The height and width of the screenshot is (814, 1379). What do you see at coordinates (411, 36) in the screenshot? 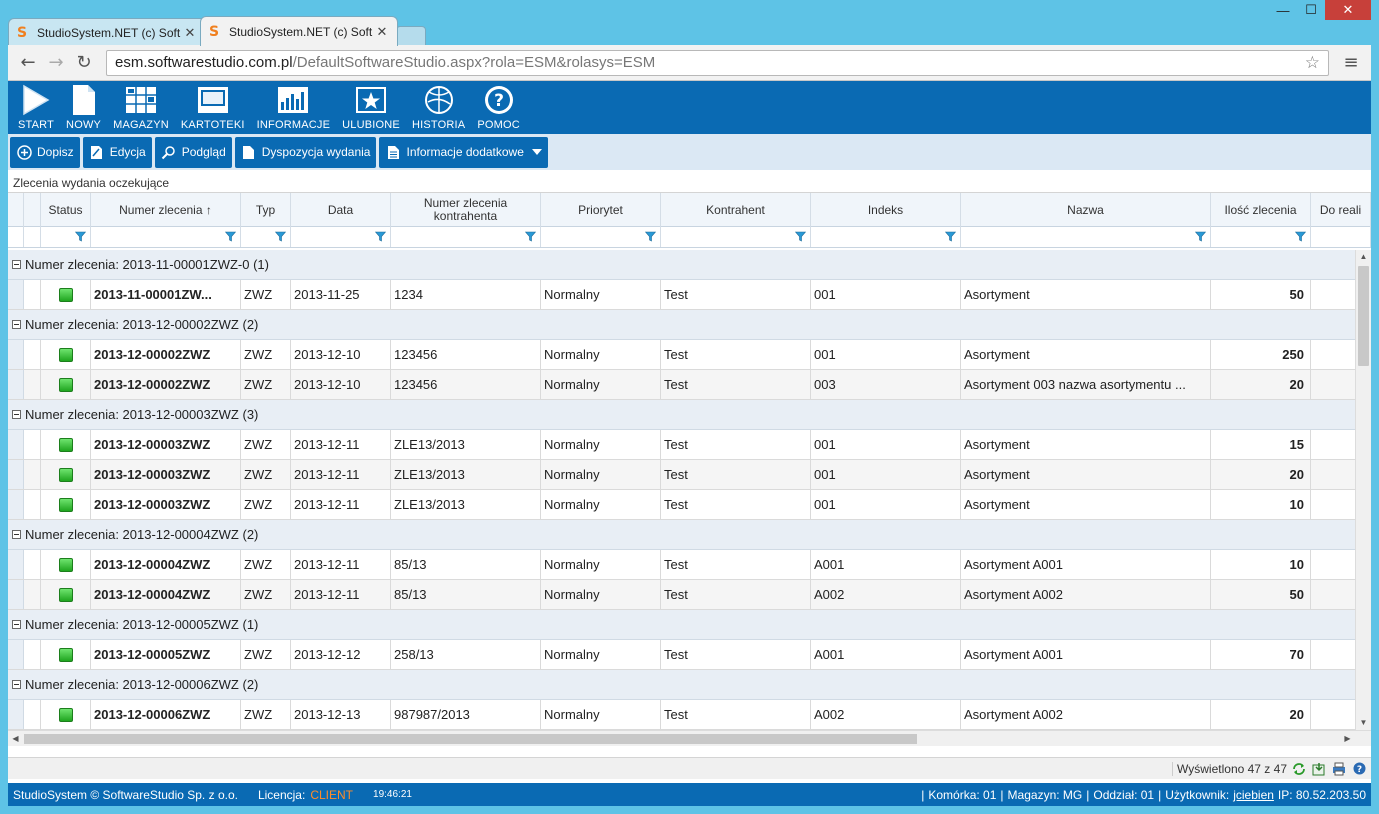
I see `new-tab-button` at bounding box center [411, 36].